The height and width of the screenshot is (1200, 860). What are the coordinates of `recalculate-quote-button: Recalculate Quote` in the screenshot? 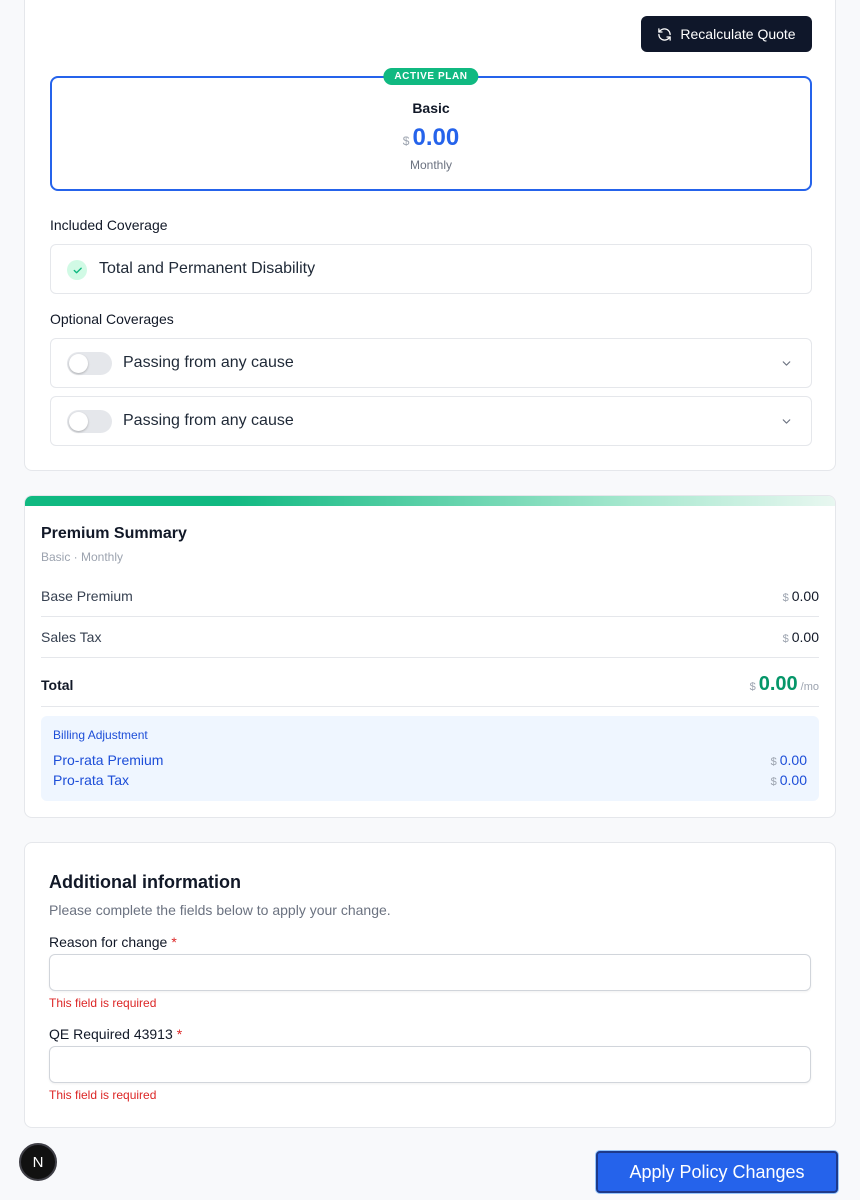 It's located at (726, 34).